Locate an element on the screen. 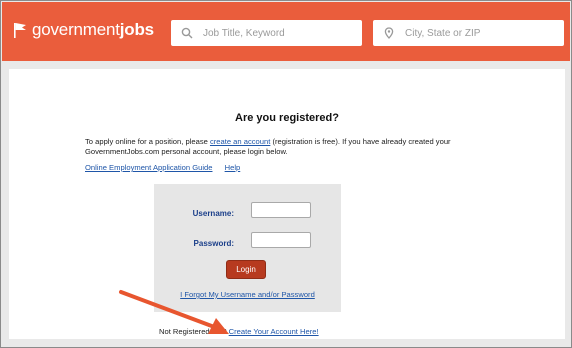  keyword-search-box is located at coordinates (266, 33).